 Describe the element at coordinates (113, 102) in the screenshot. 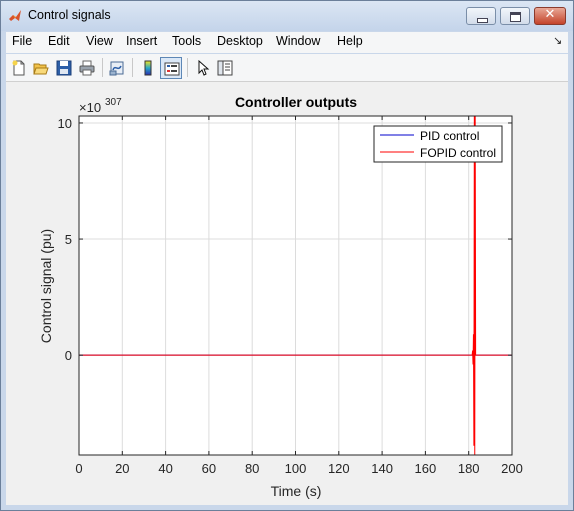

I see `y-exponent-power: 307` at that location.